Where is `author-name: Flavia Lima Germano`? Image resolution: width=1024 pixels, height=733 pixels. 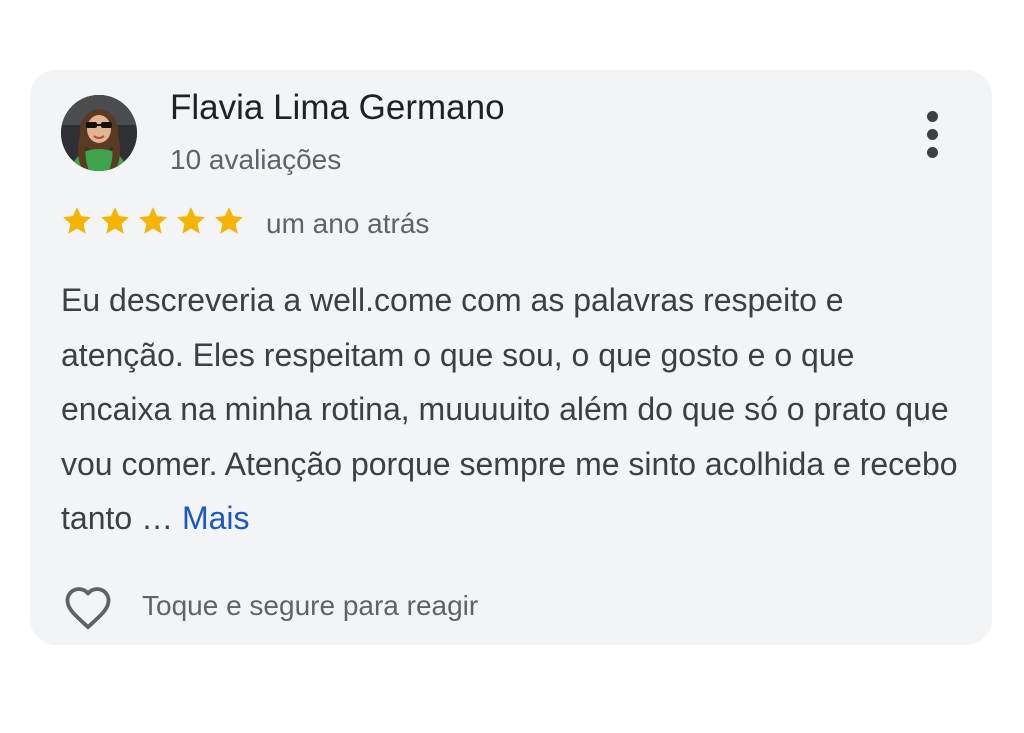
author-name: Flavia Lima Germano is located at coordinates (337, 108).